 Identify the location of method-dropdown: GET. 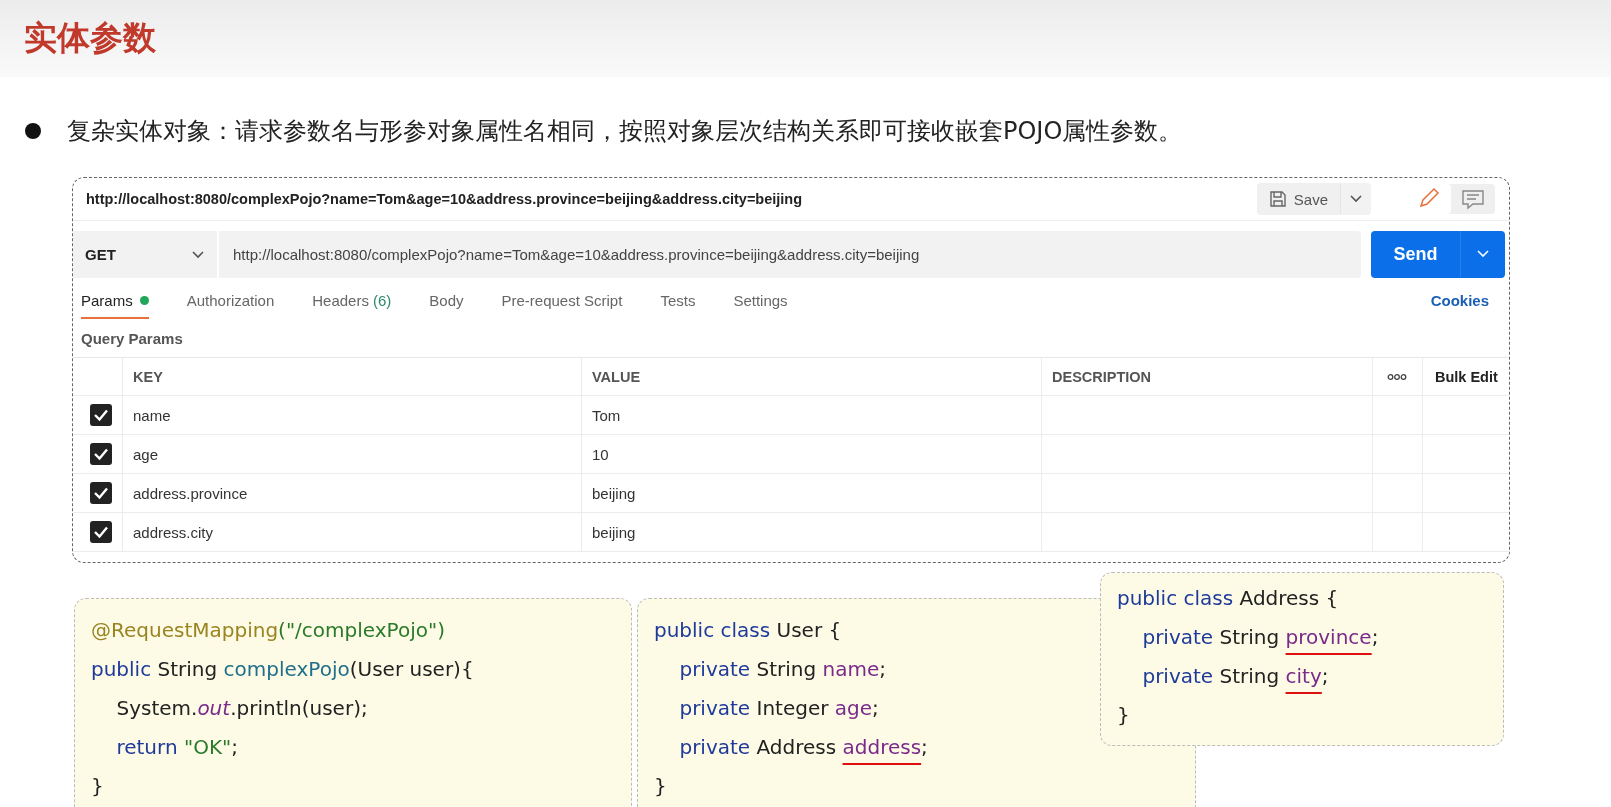
(146, 254).